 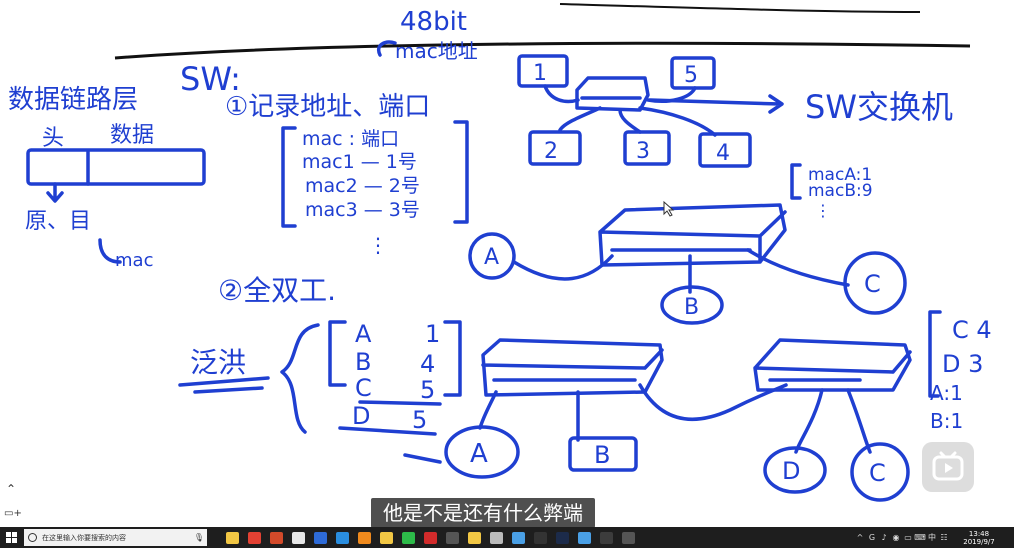 What do you see at coordinates (872, 537) in the screenshot?
I see `tray-icon: G` at bounding box center [872, 537].